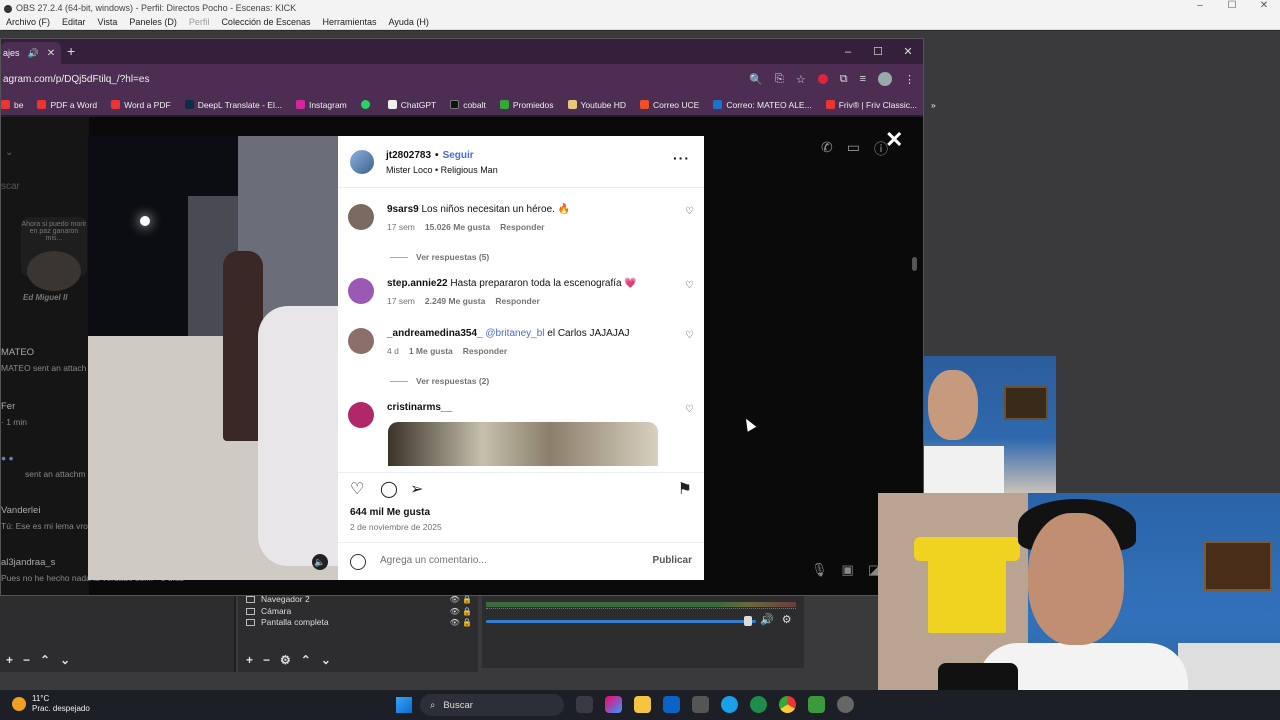 The width and height of the screenshot is (1280, 720). What do you see at coordinates (10, 186) in the screenshot?
I see `search-input: scar` at bounding box center [10, 186].